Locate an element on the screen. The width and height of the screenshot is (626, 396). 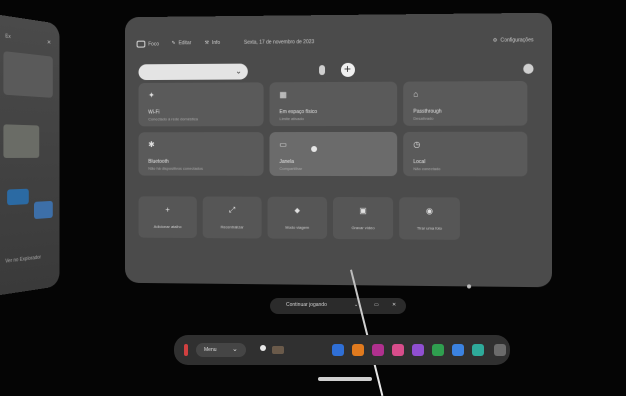
gear-icon: ⚙ is located at coordinates (495, 40).